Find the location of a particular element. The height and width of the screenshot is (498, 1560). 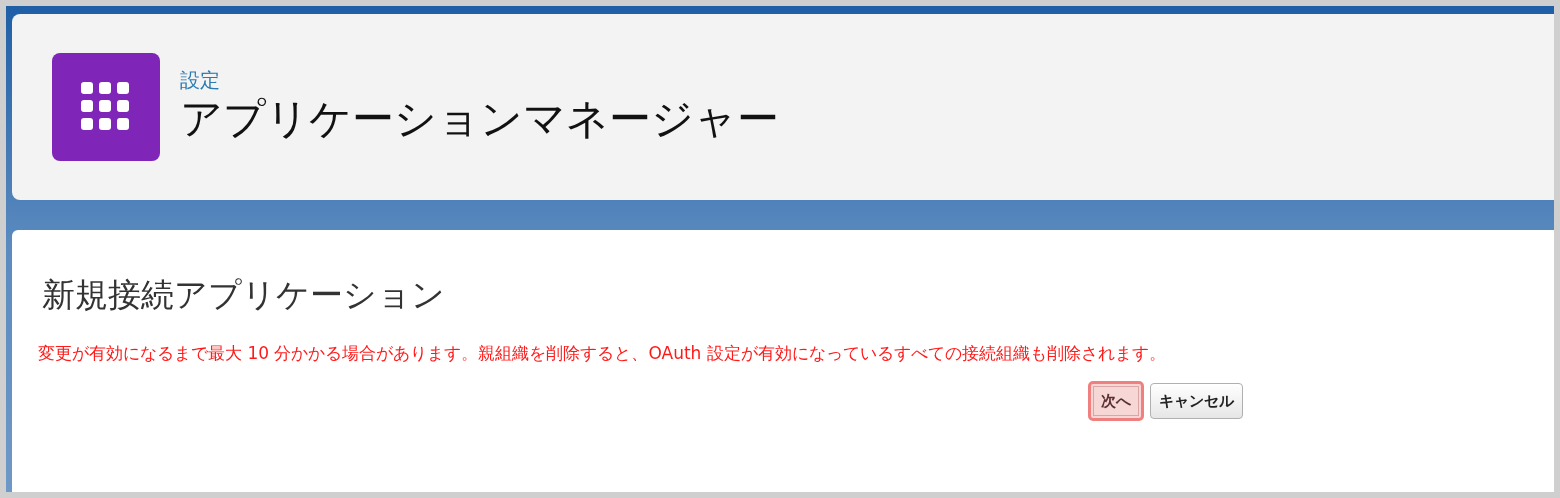

warning-message: 変更が有効になるまで最大 10 分かかる場合があります。親組織を削除すると、OAuth 設定が有効になっているすべての接続組織も削除されます。 is located at coordinates (602, 354).